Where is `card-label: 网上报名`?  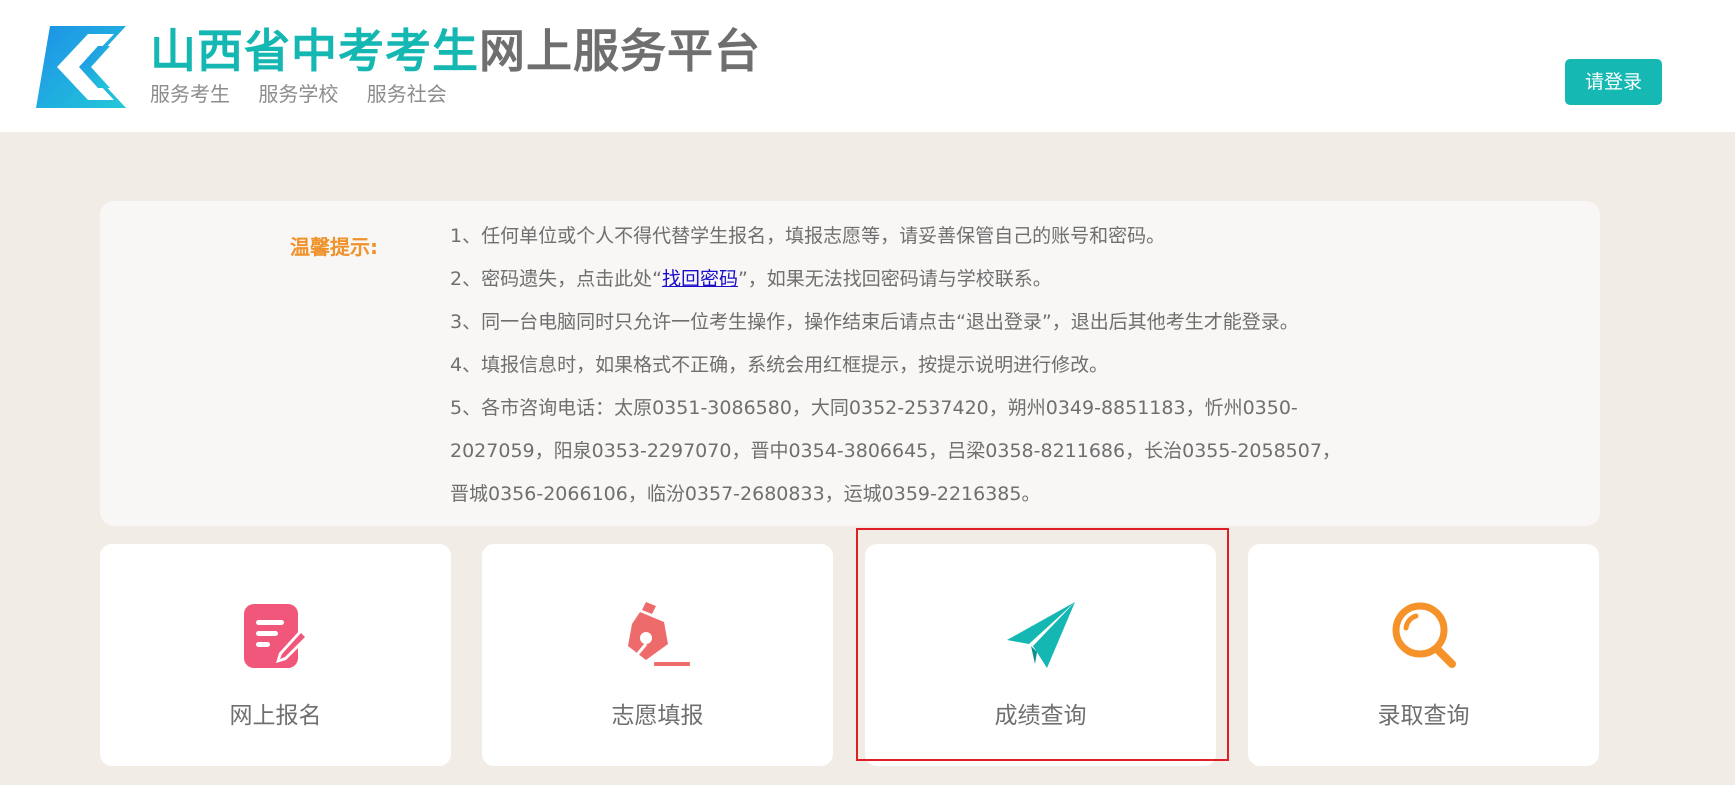 card-label: 网上报名 is located at coordinates (275, 716).